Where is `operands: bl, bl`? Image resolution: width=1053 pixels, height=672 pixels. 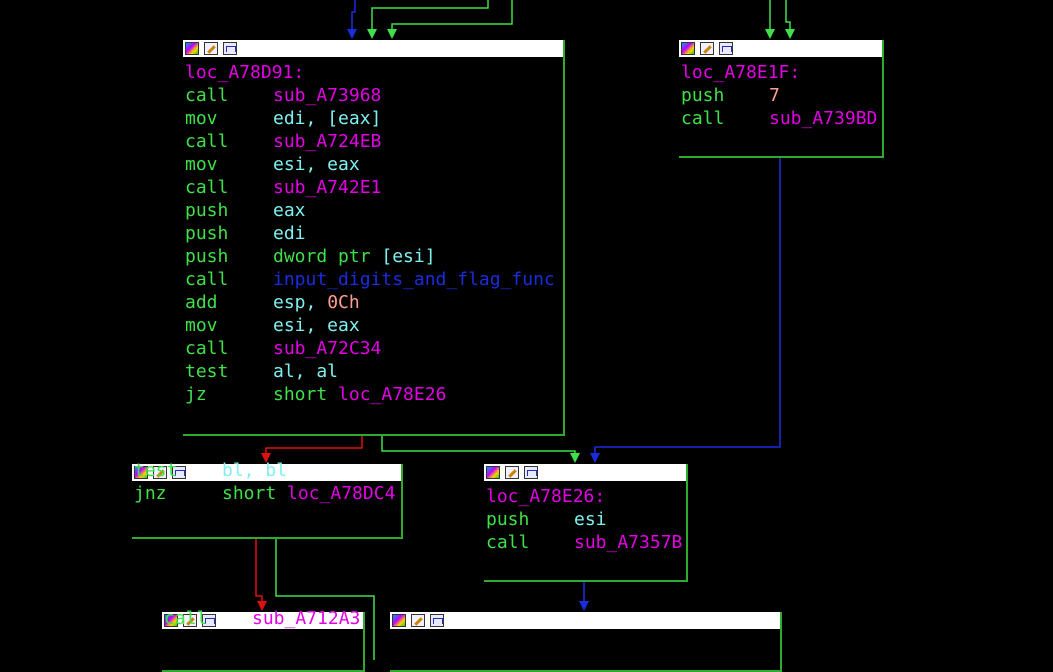
operands: bl, bl is located at coordinates (254, 470).